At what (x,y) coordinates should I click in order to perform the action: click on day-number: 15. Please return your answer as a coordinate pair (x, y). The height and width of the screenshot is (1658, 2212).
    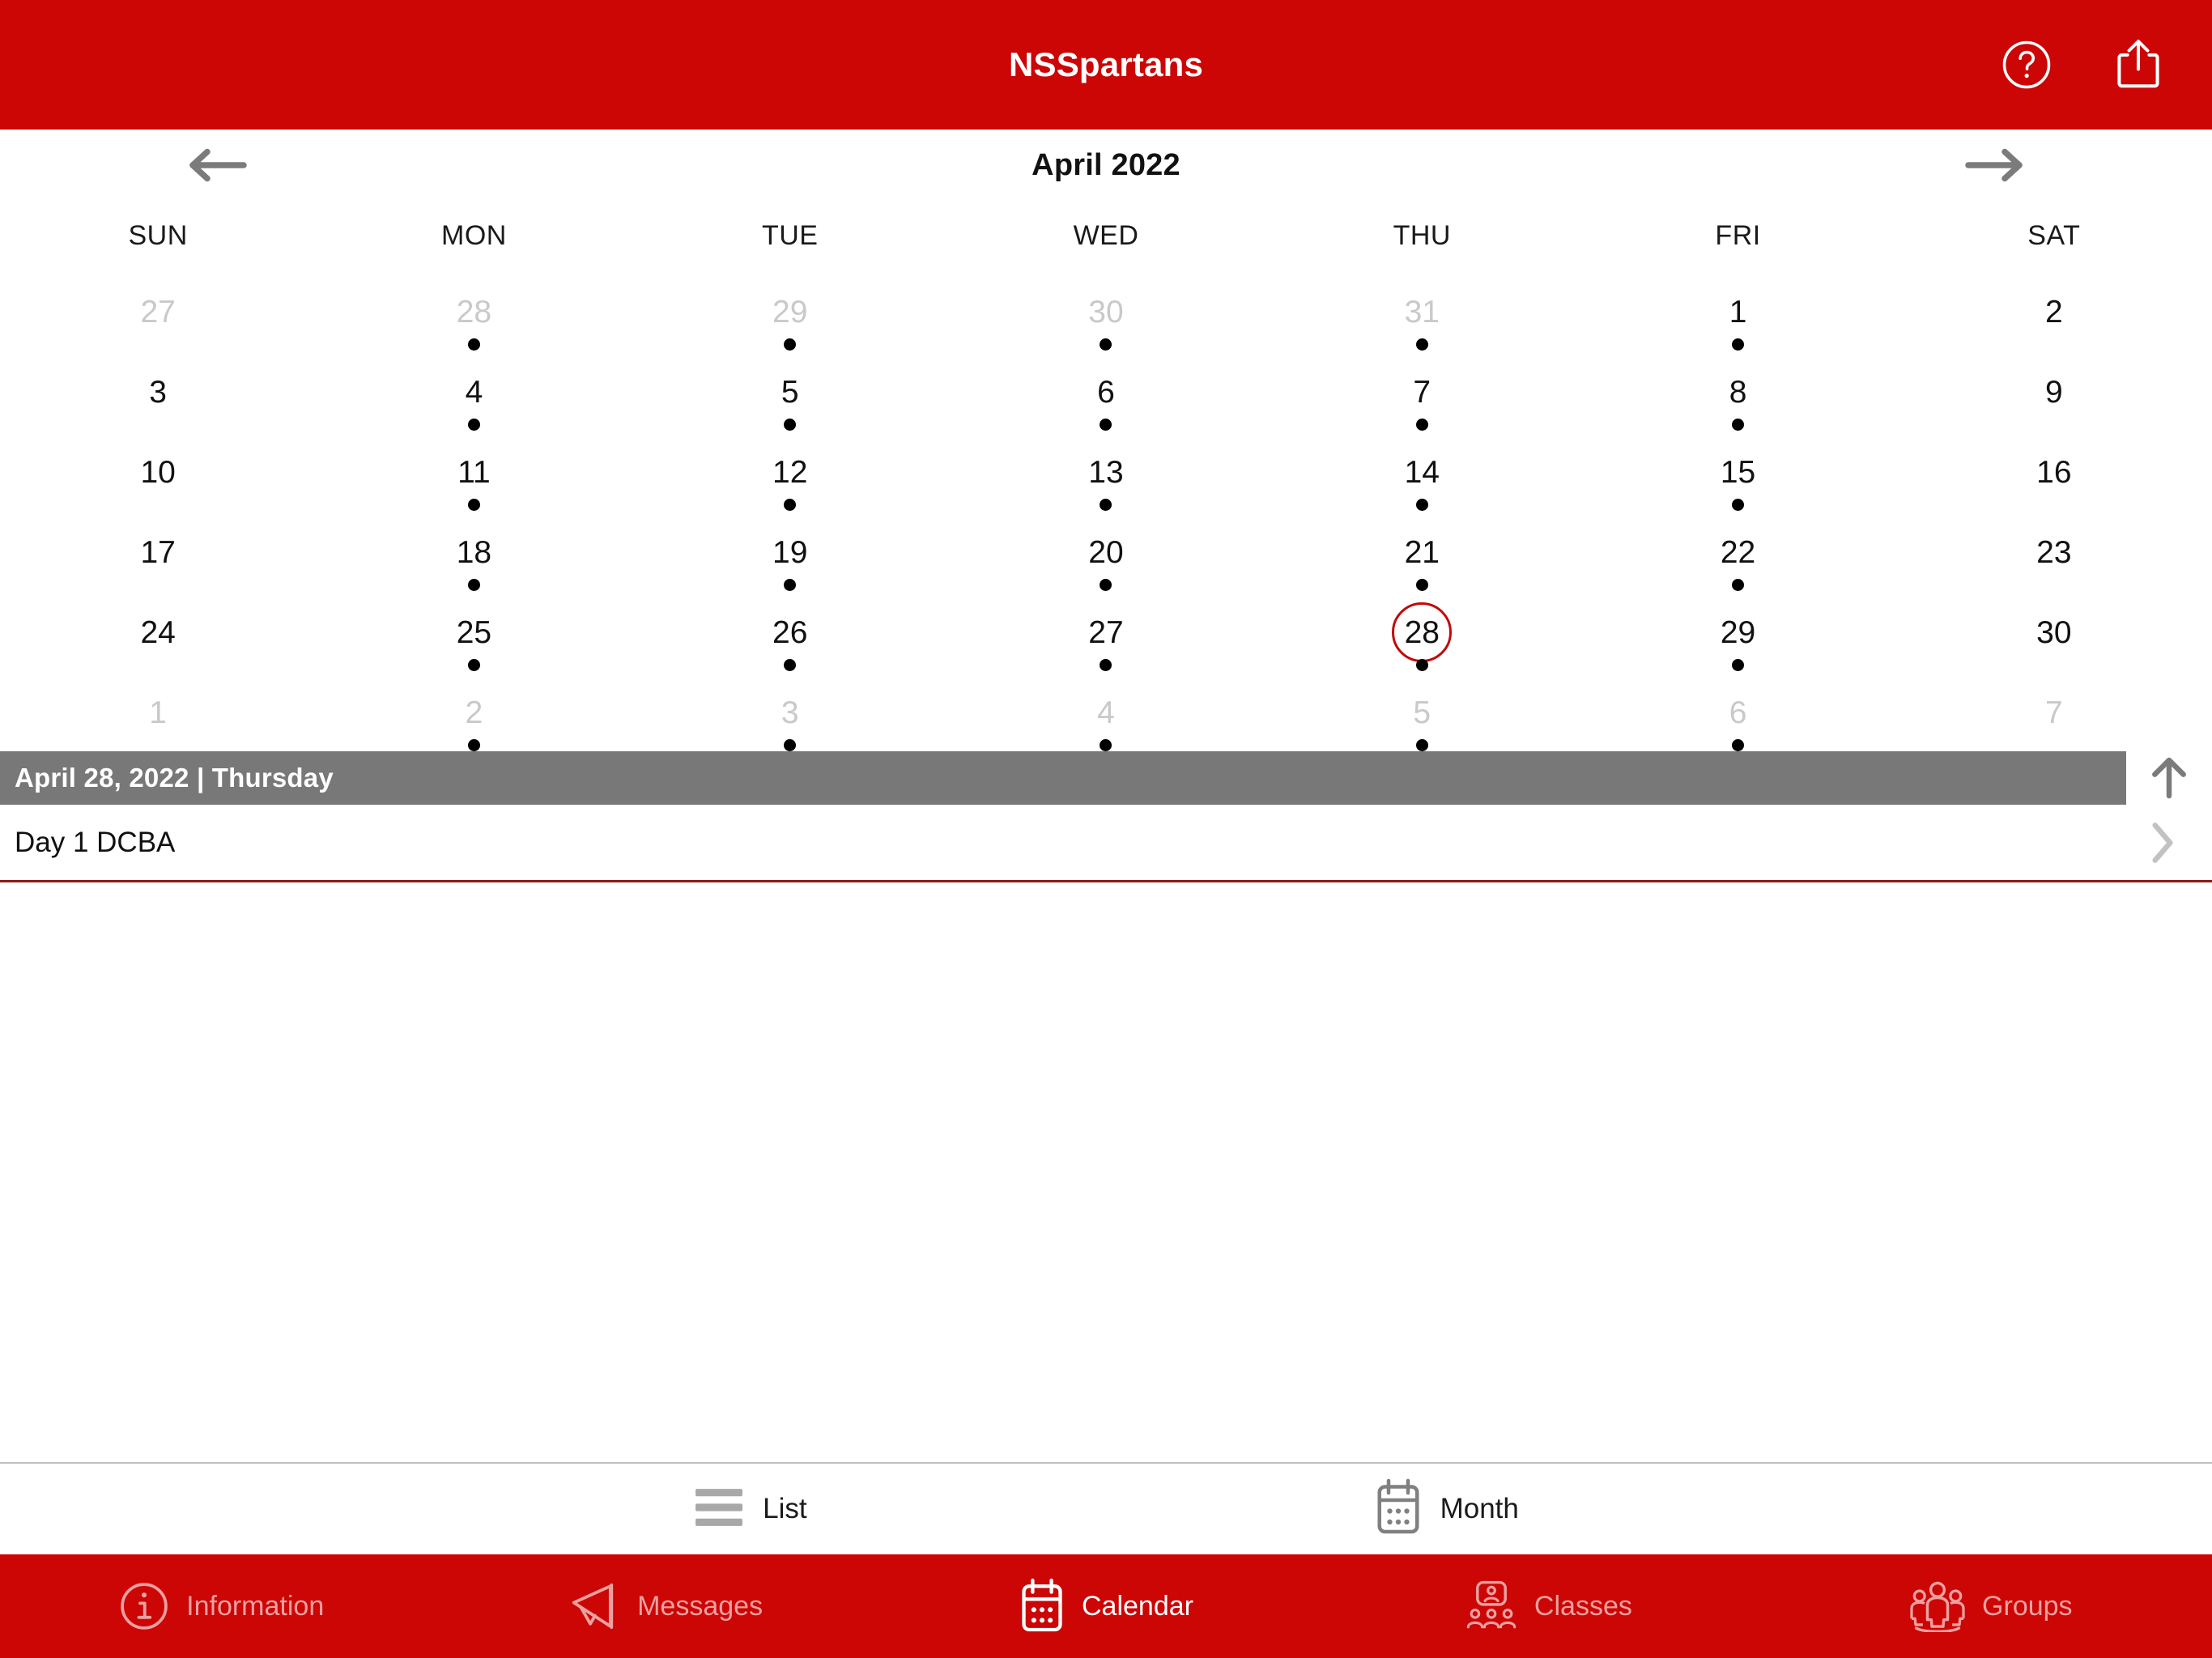
    Looking at the image, I should click on (1738, 472).